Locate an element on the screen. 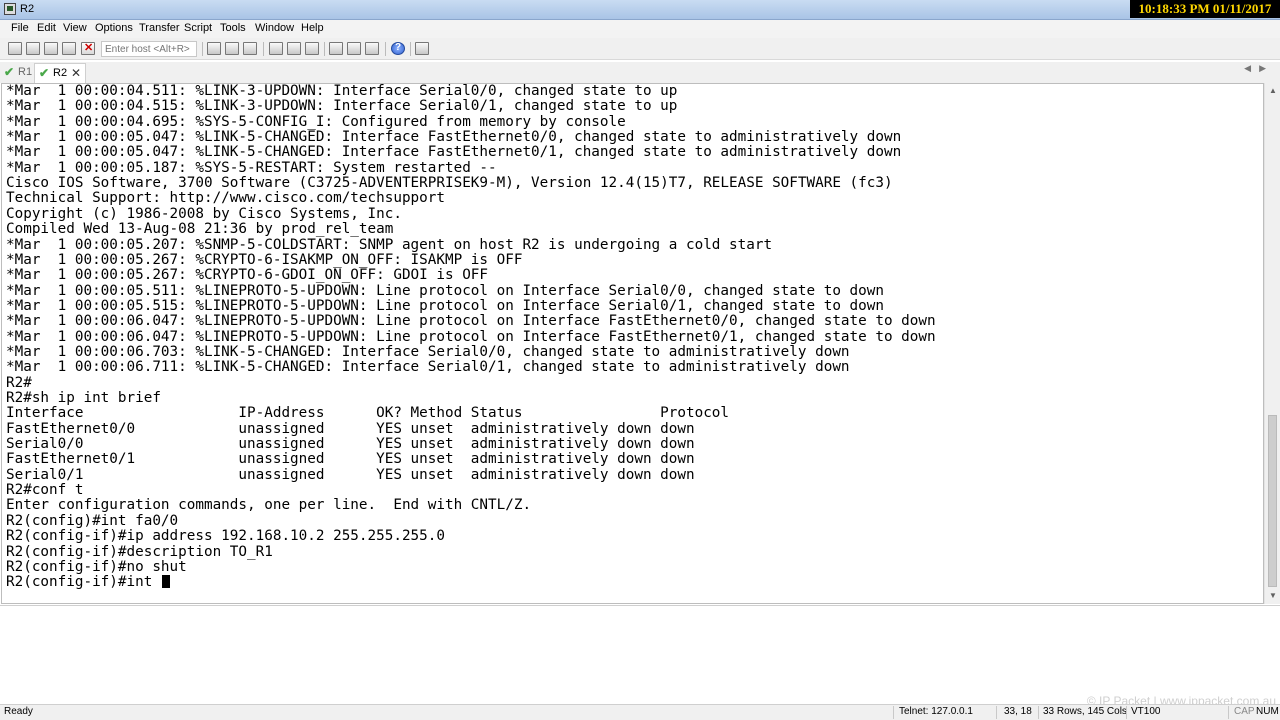 This screenshot has height=720, width=1280. copy-icon is located at coordinates (214, 48).